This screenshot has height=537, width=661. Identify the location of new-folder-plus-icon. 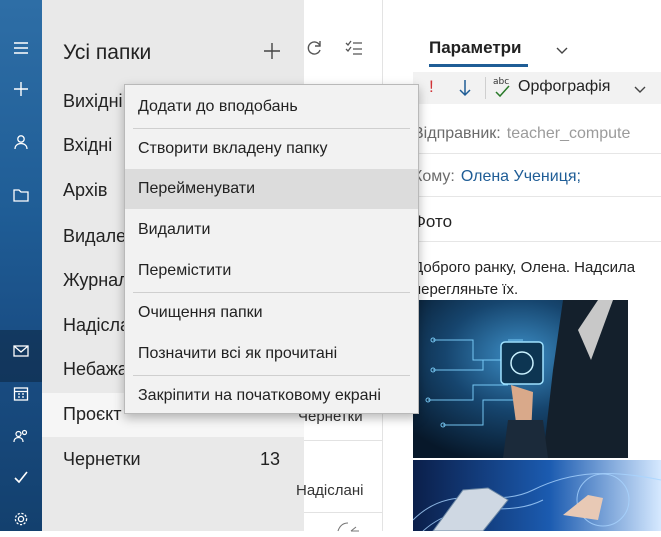
(272, 51).